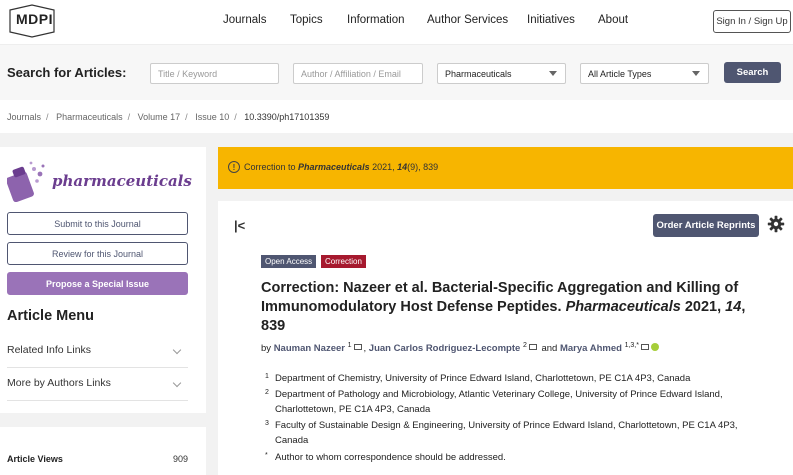  I want to click on search-button: Search, so click(752, 72).